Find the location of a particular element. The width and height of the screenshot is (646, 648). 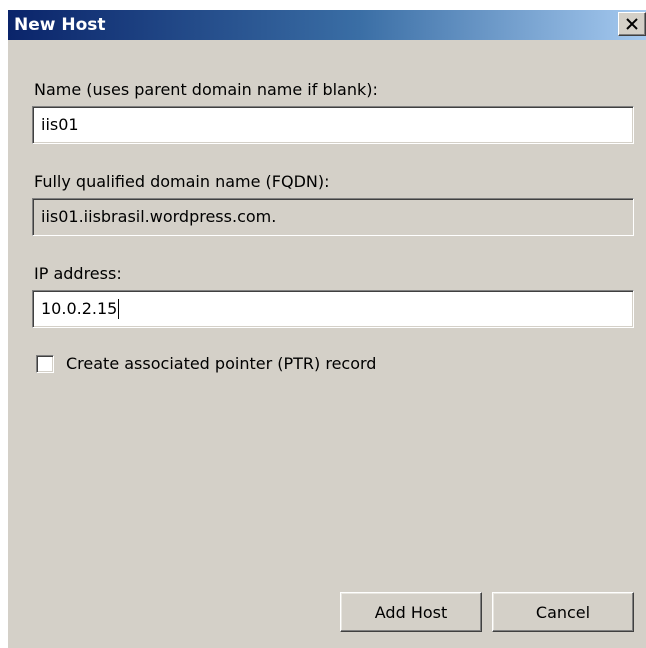

ip-address-label: IP address: is located at coordinates (78, 273).